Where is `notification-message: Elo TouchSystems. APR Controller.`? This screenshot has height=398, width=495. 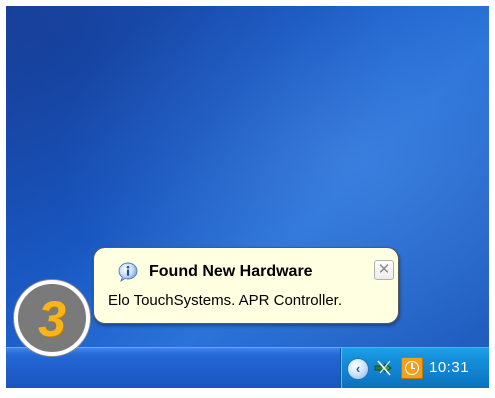
notification-message: Elo TouchSystems. APR Controller. is located at coordinates (225, 300).